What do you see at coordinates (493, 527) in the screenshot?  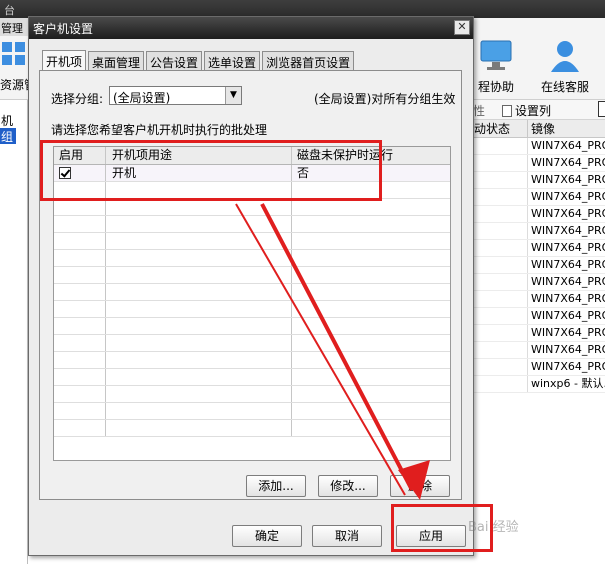 I see `watermark: Bai 经验` at bounding box center [493, 527].